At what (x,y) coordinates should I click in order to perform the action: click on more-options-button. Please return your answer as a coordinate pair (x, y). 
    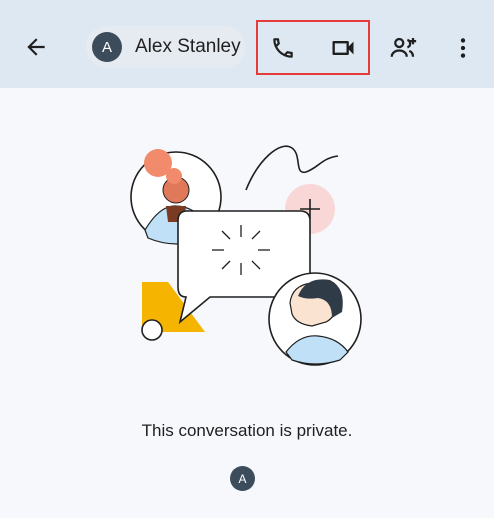
    Looking at the image, I should click on (463, 48).